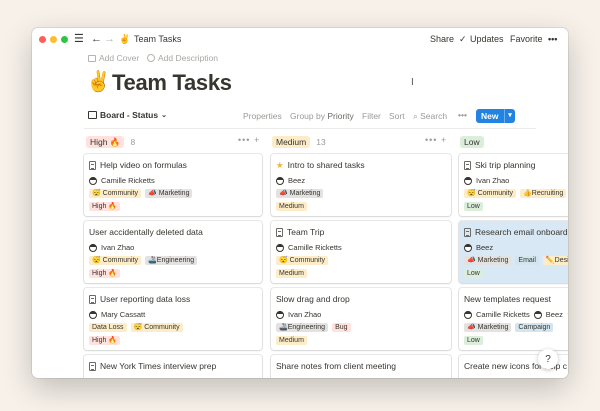 The width and height of the screenshot is (600, 411). Describe the element at coordinates (310, 128) in the screenshot. I see `toolbar-divider` at that location.